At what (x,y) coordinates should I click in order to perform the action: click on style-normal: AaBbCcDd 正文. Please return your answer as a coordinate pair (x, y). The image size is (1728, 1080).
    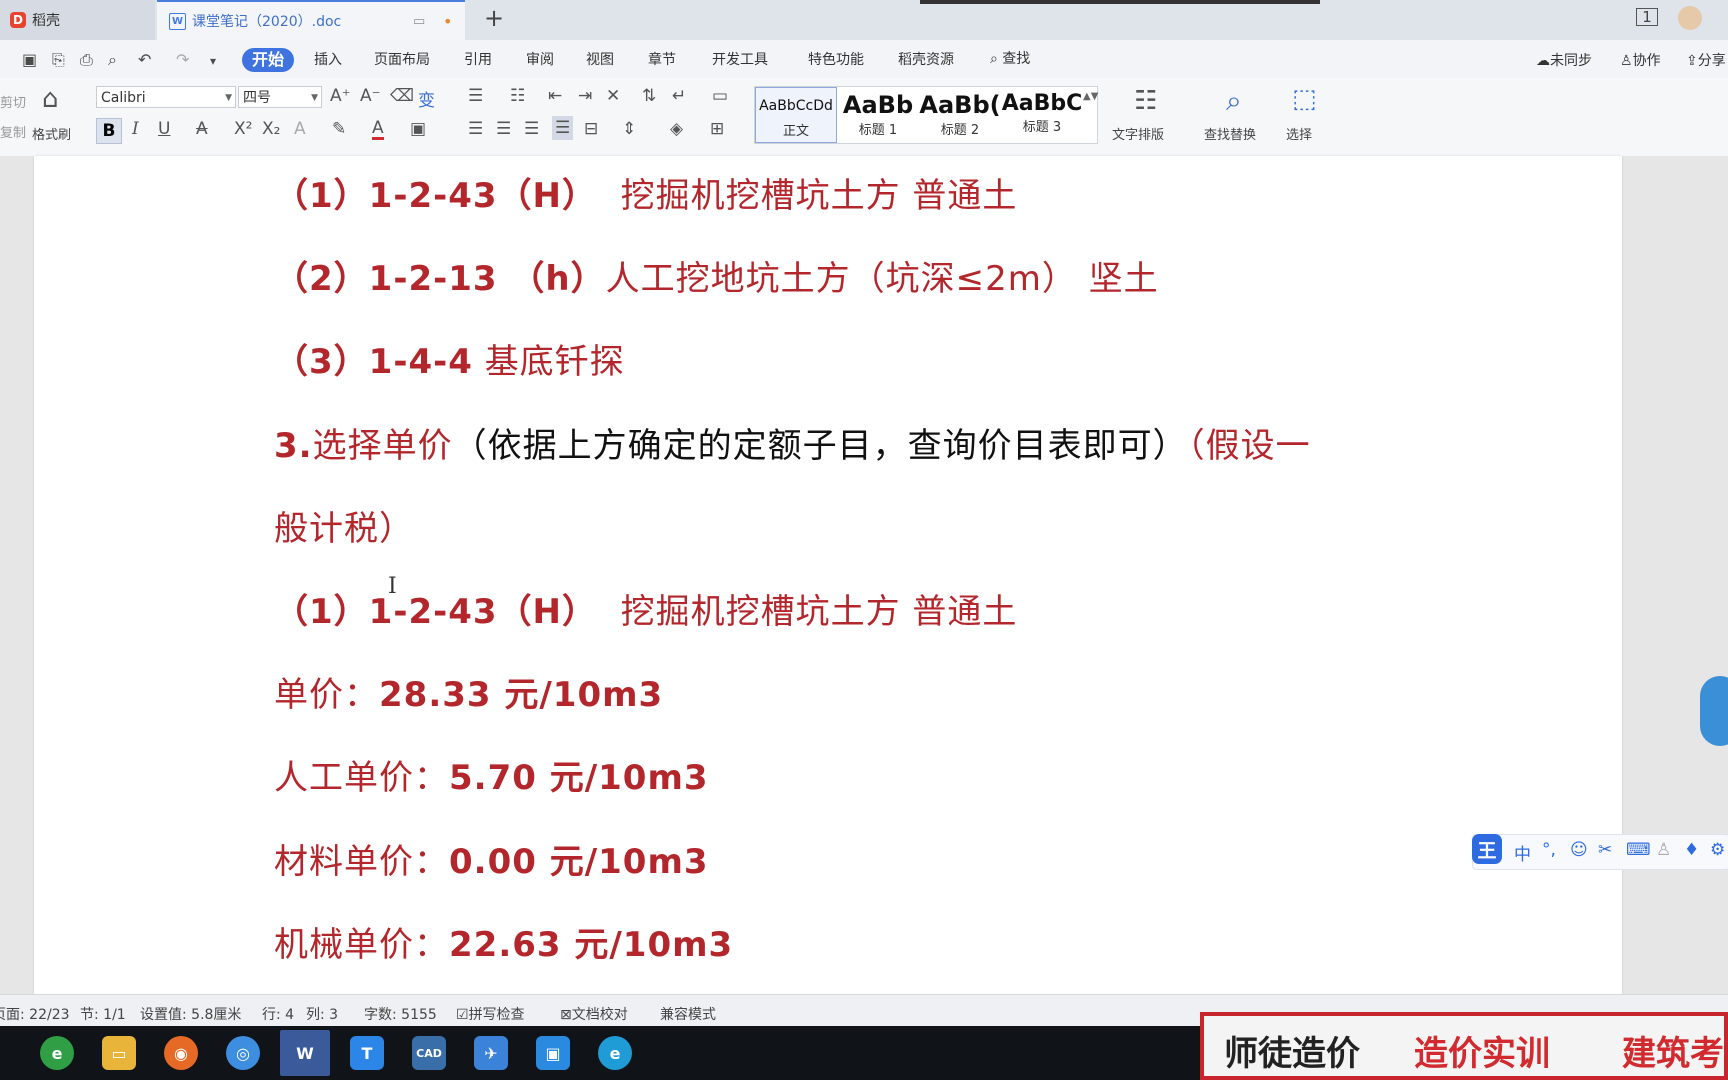
    Looking at the image, I should click on (796, 115).